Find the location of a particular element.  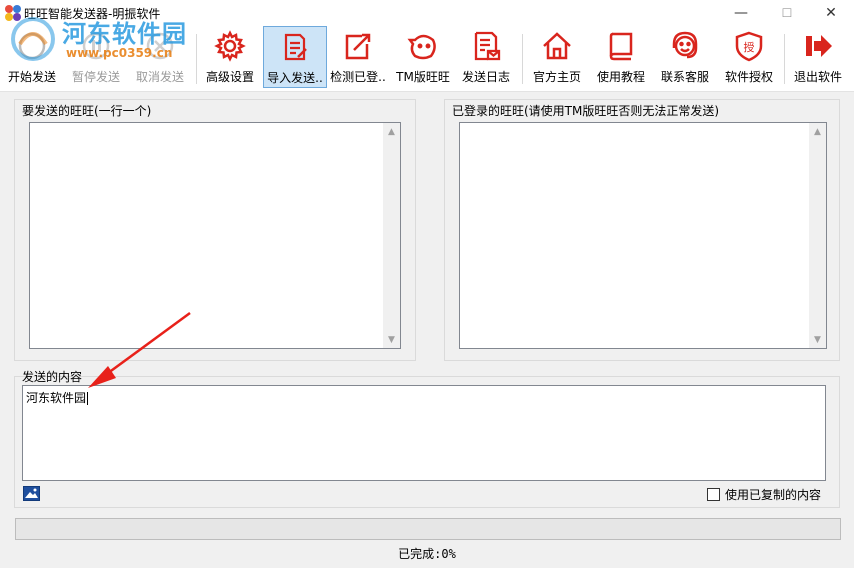

use-copied-checkbox is located at coordinates (713, 494).